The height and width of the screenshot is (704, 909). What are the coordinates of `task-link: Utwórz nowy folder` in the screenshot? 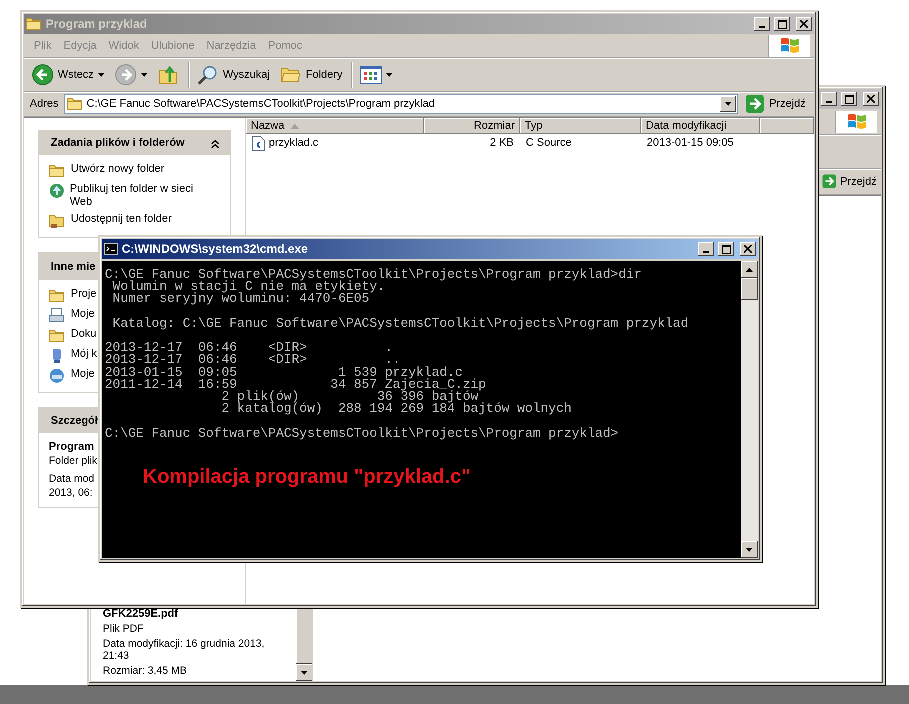 It's located at (107, 171).